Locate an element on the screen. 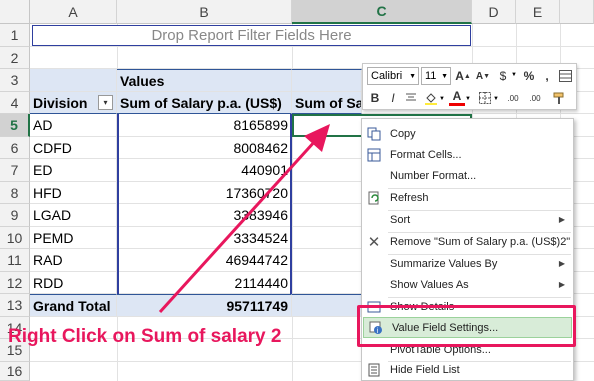 The image size is (594, 381). value-field-settings-icon: i is located at coordinates (376, 328).